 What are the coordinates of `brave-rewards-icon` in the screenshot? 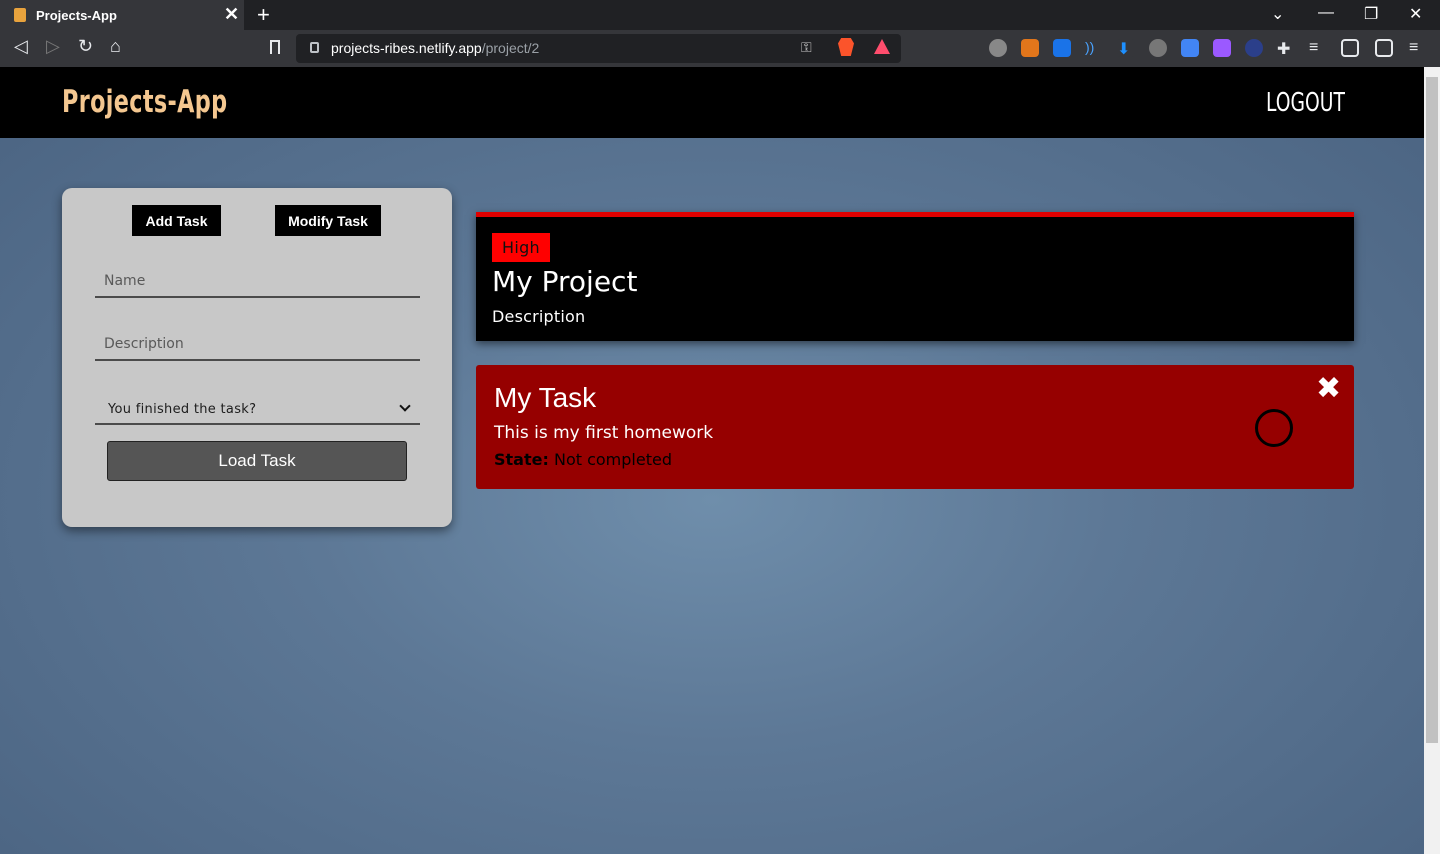 It's located at (882, 46).